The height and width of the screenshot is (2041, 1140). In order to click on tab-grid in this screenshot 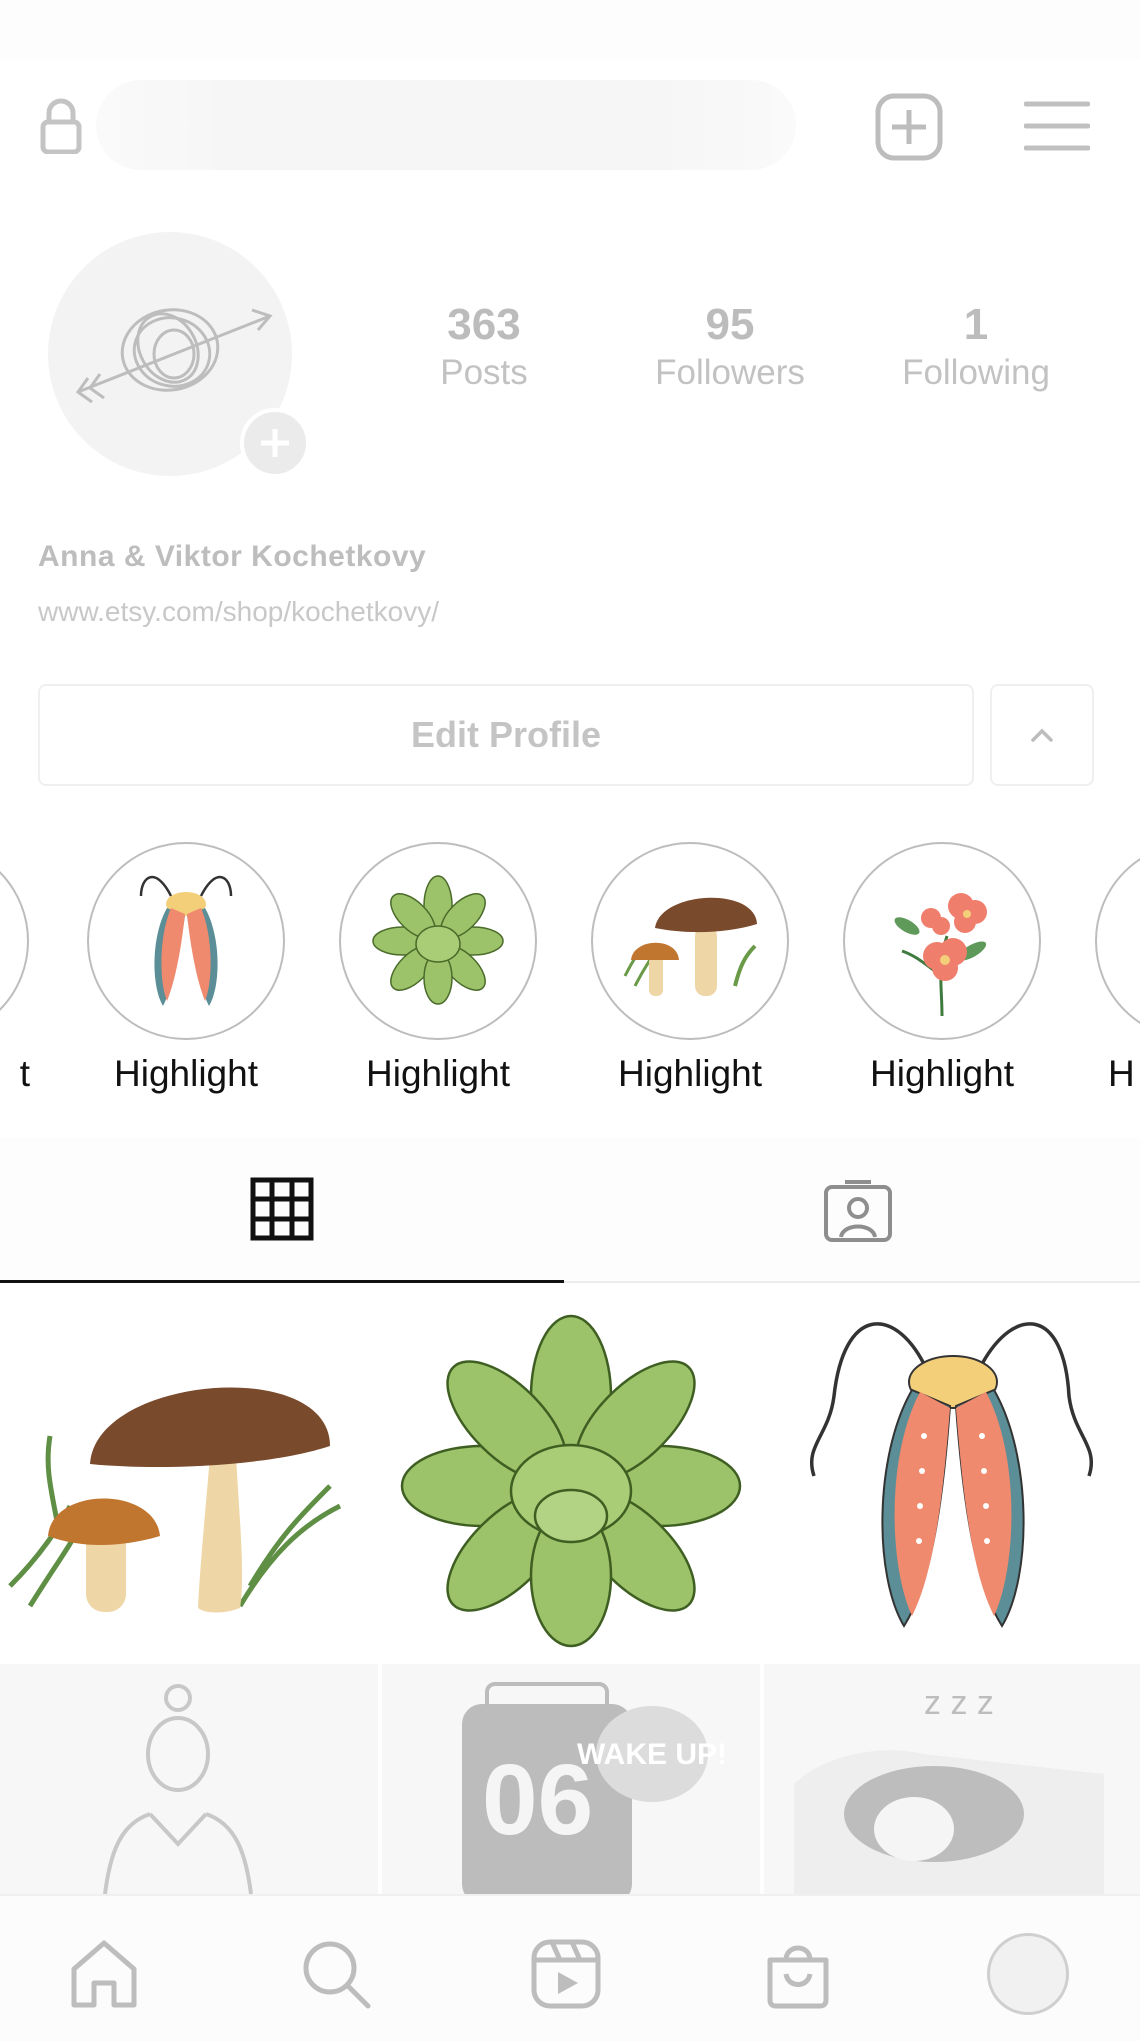, I will do `click(282, 1210)`.